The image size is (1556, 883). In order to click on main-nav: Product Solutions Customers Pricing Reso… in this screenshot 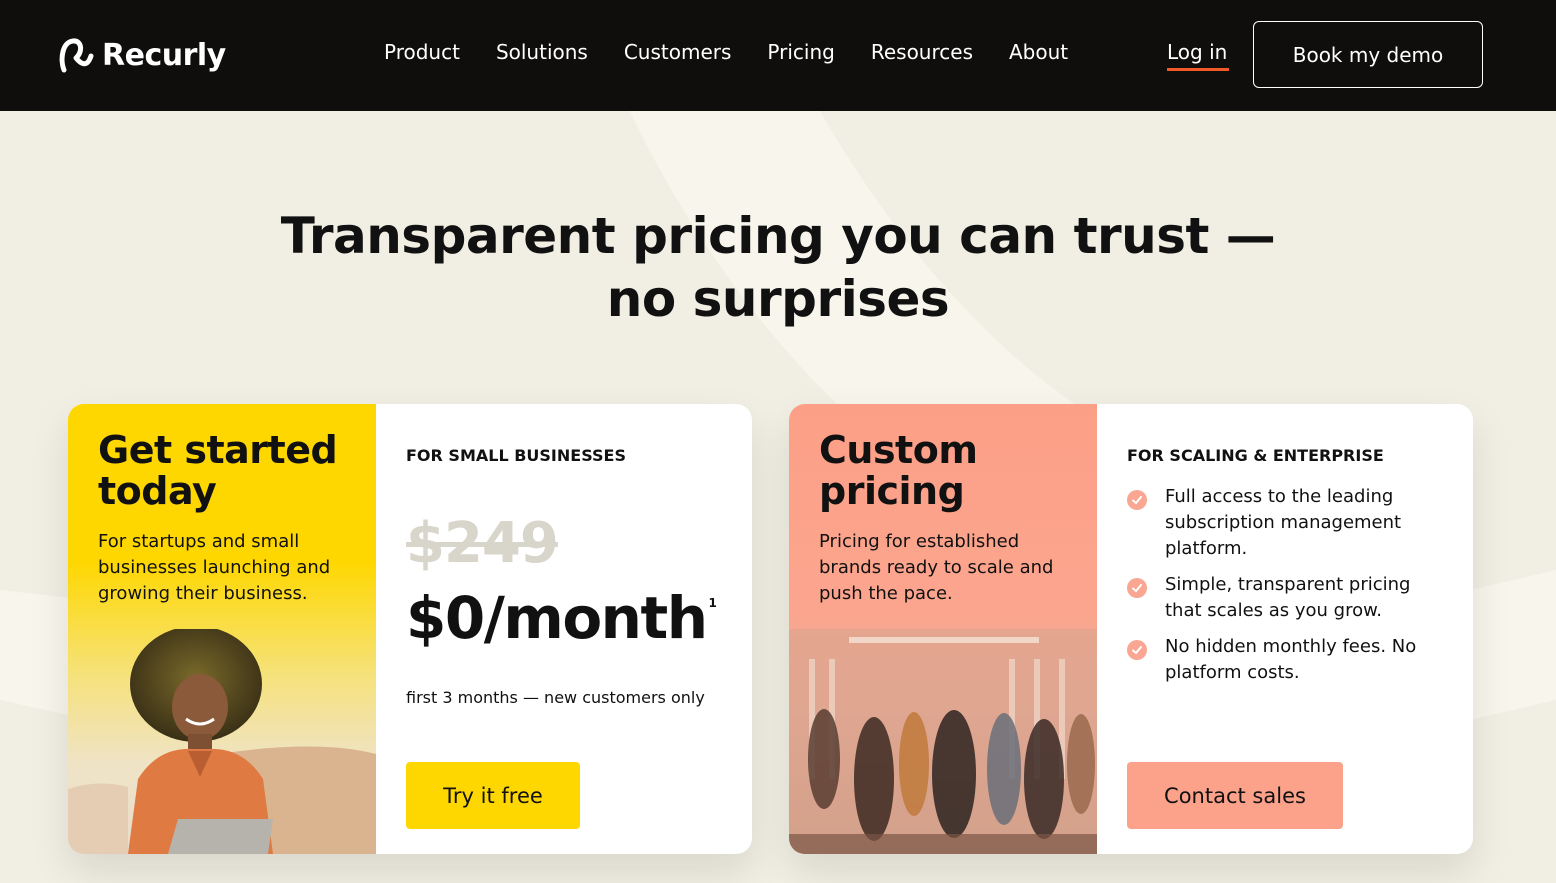, I will do `click(726, 52)`.